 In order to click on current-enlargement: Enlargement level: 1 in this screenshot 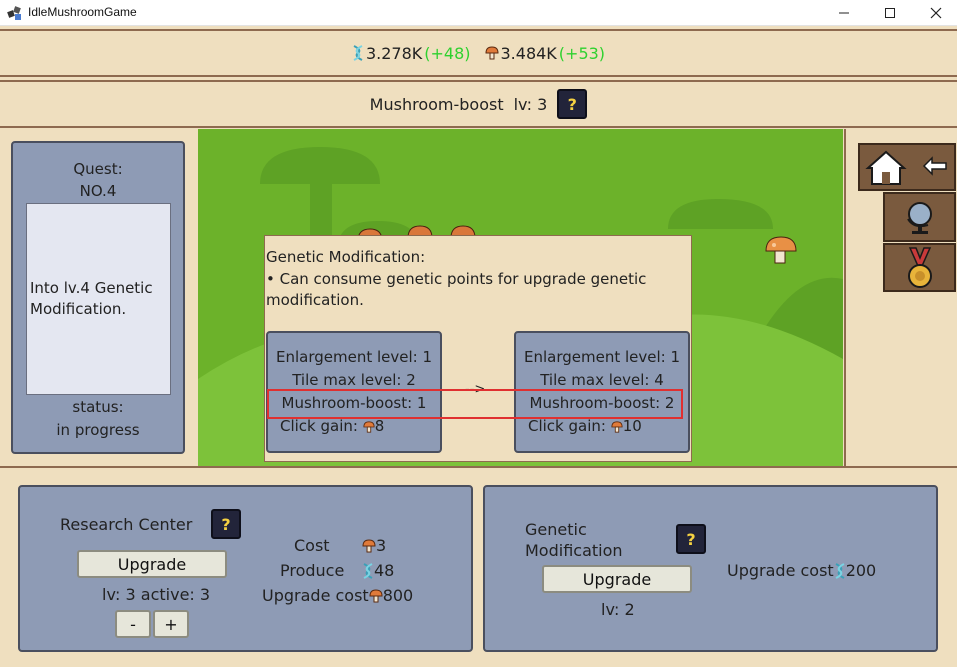, I will do `click(354, 357)`.